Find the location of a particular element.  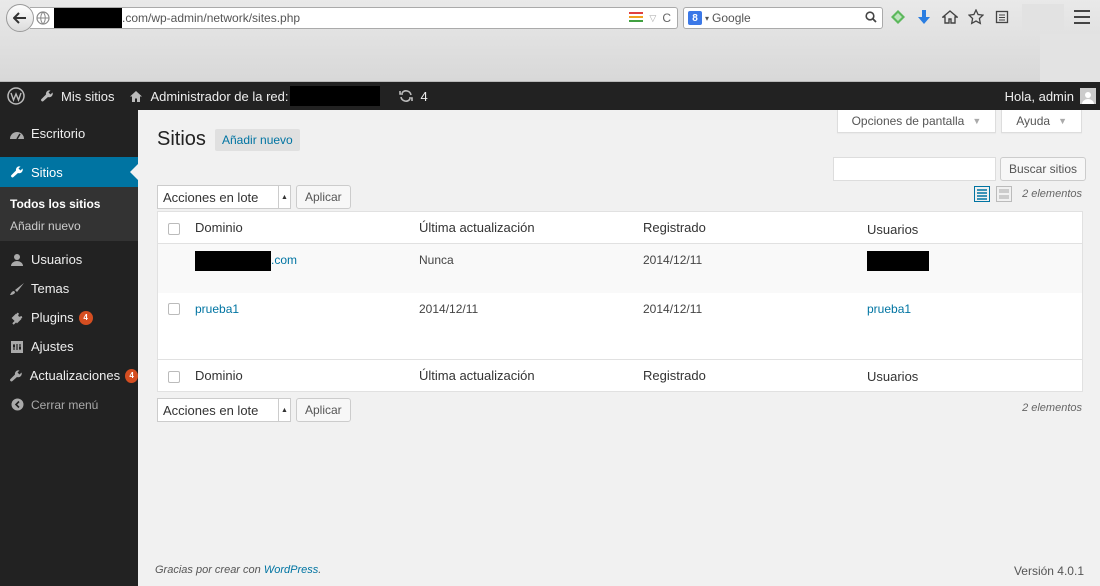

sidebar-item-sitios: Sitios is located at coordinates (69, 172).